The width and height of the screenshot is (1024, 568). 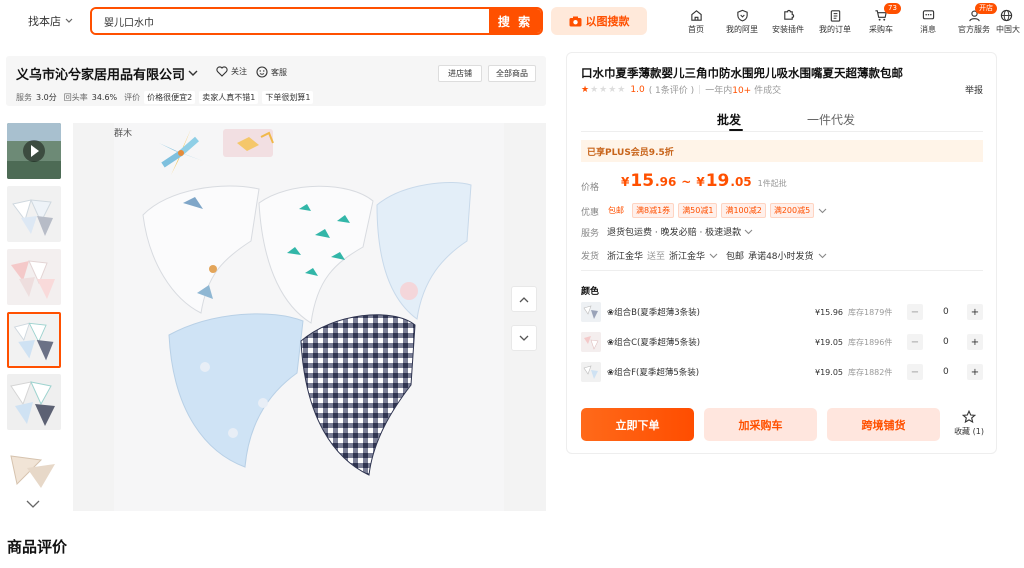 What do you see at coordinates (831, 119) in the screenshot?
I see `tab-dropship: 一件代发` at bounding box center [831, 119].